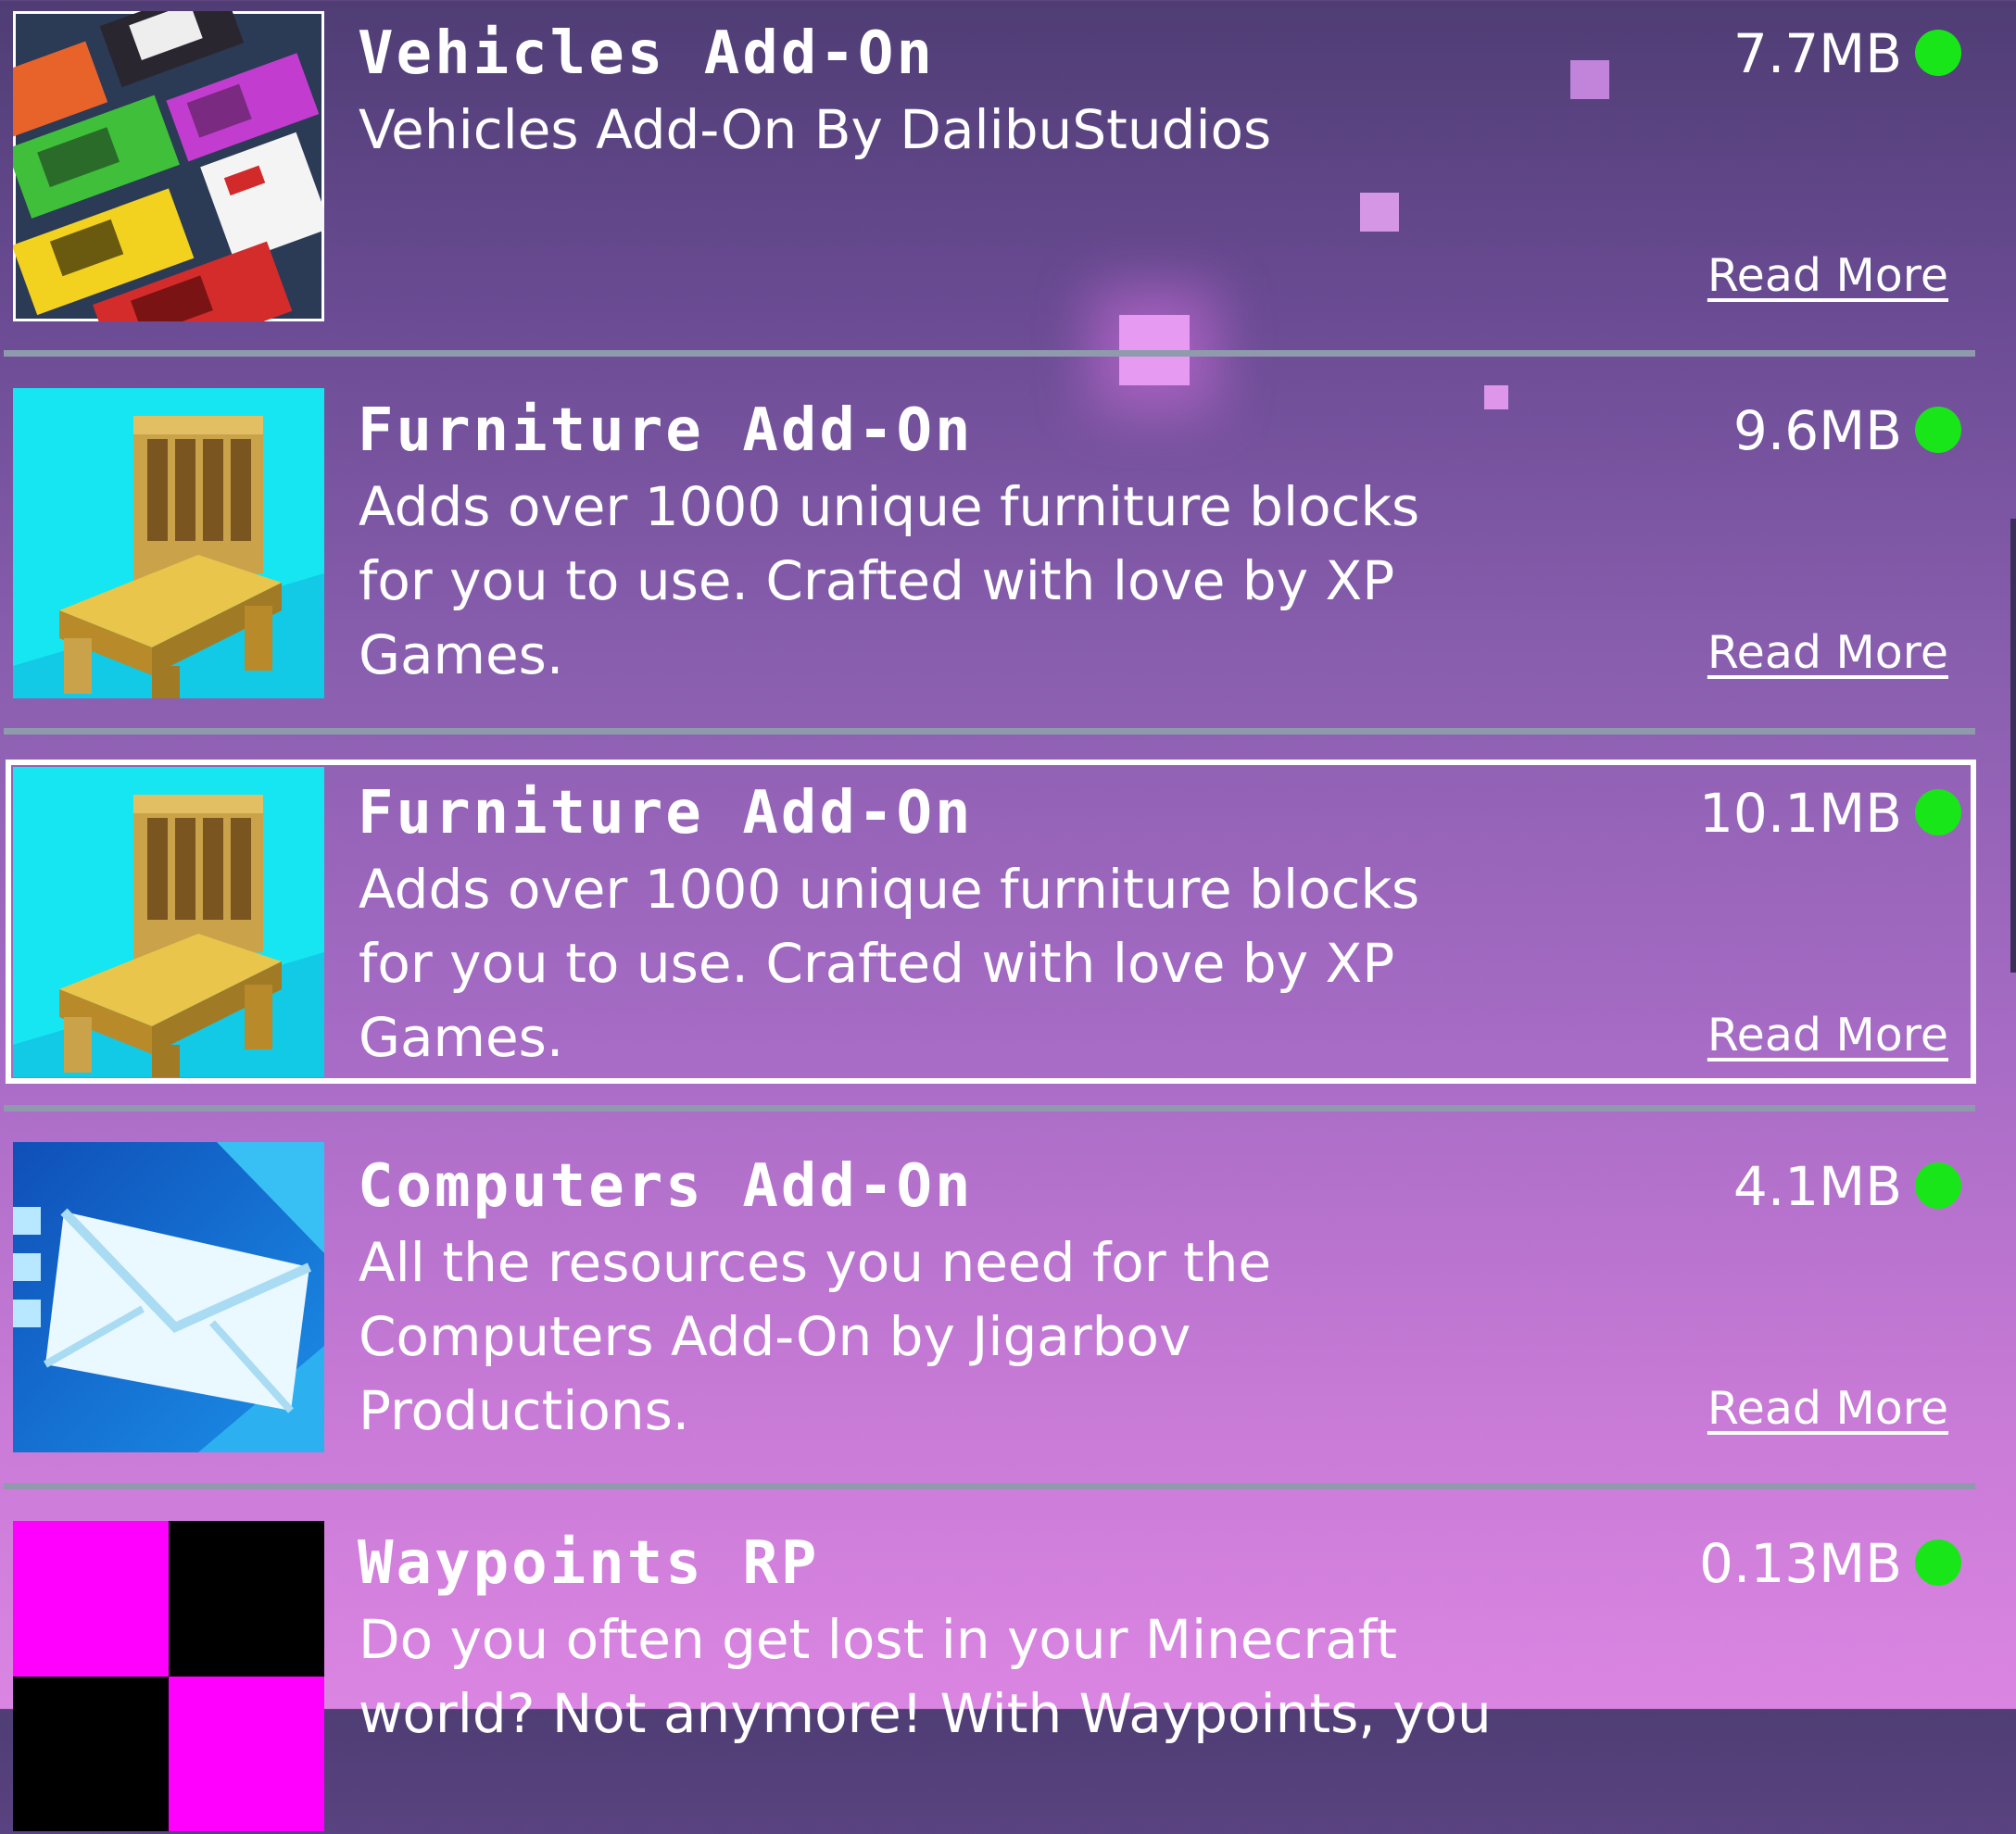 Image resolution: width=2016 pixels, height=1834 pixels. Describe the element at coordinates (1817, 430) in the screenshot. I see `item-size: 9.6MB` at that location.